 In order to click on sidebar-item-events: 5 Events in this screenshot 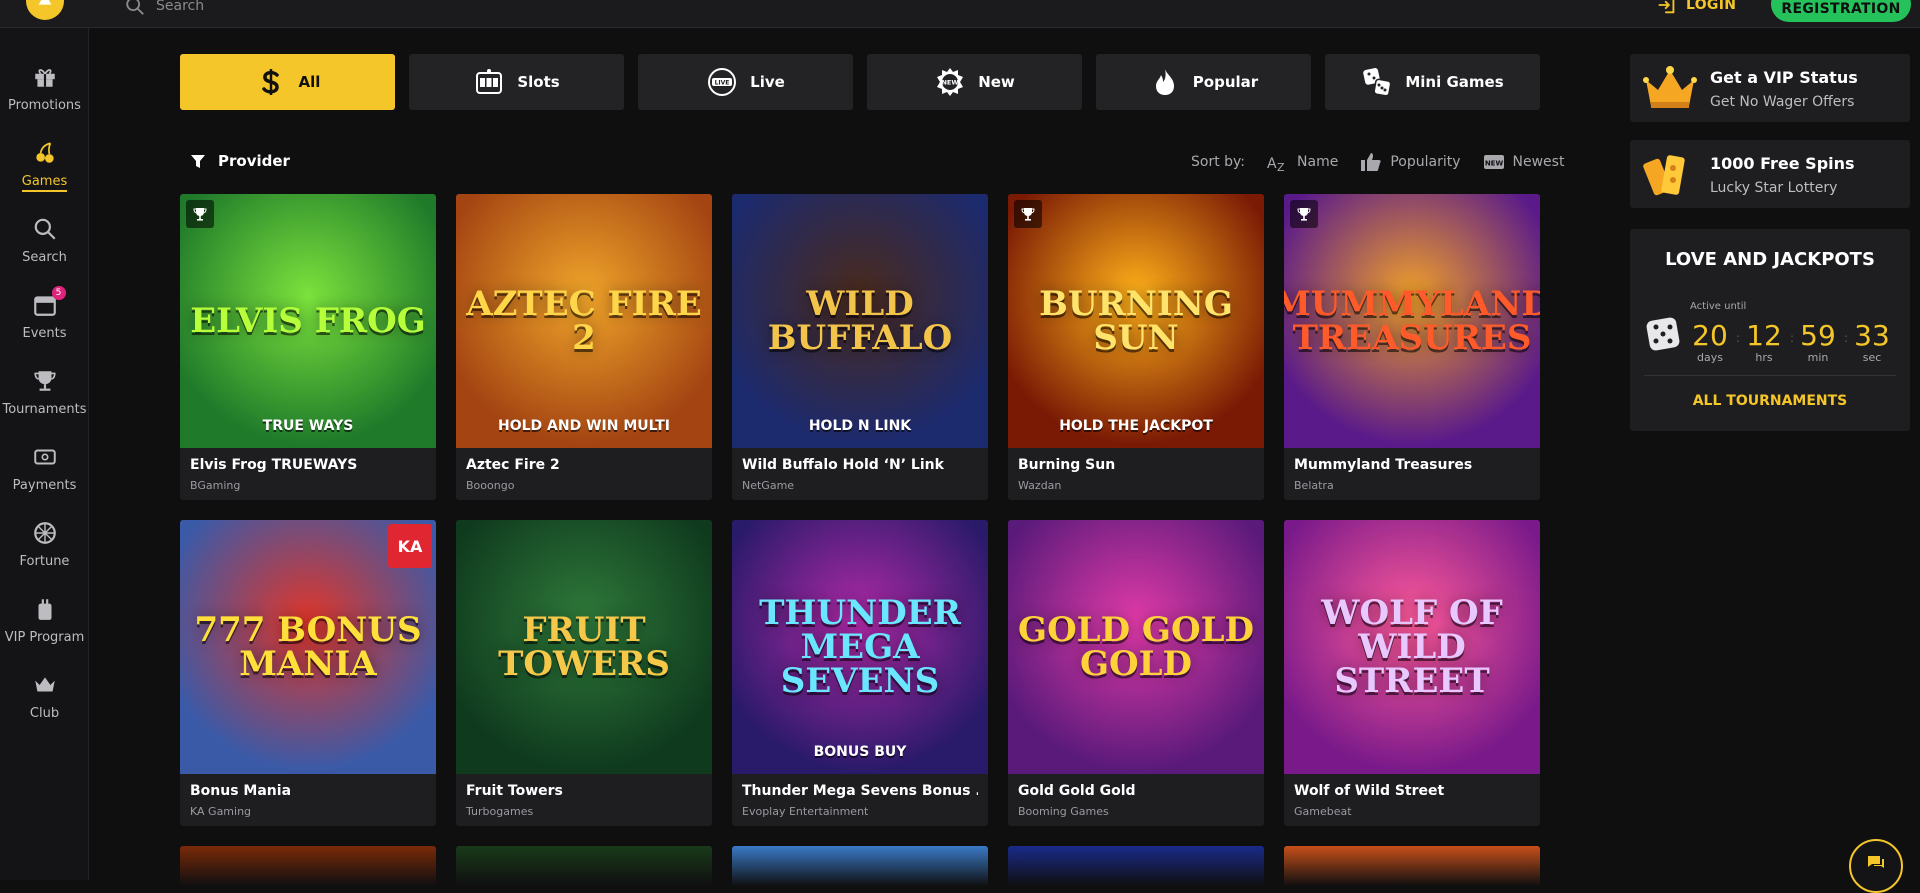, I will do `click(44, 313)`.